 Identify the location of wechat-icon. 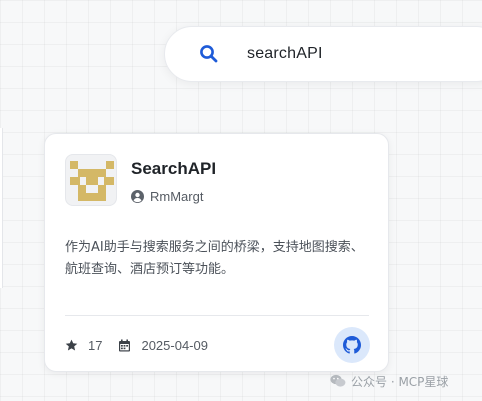
(338, 381).